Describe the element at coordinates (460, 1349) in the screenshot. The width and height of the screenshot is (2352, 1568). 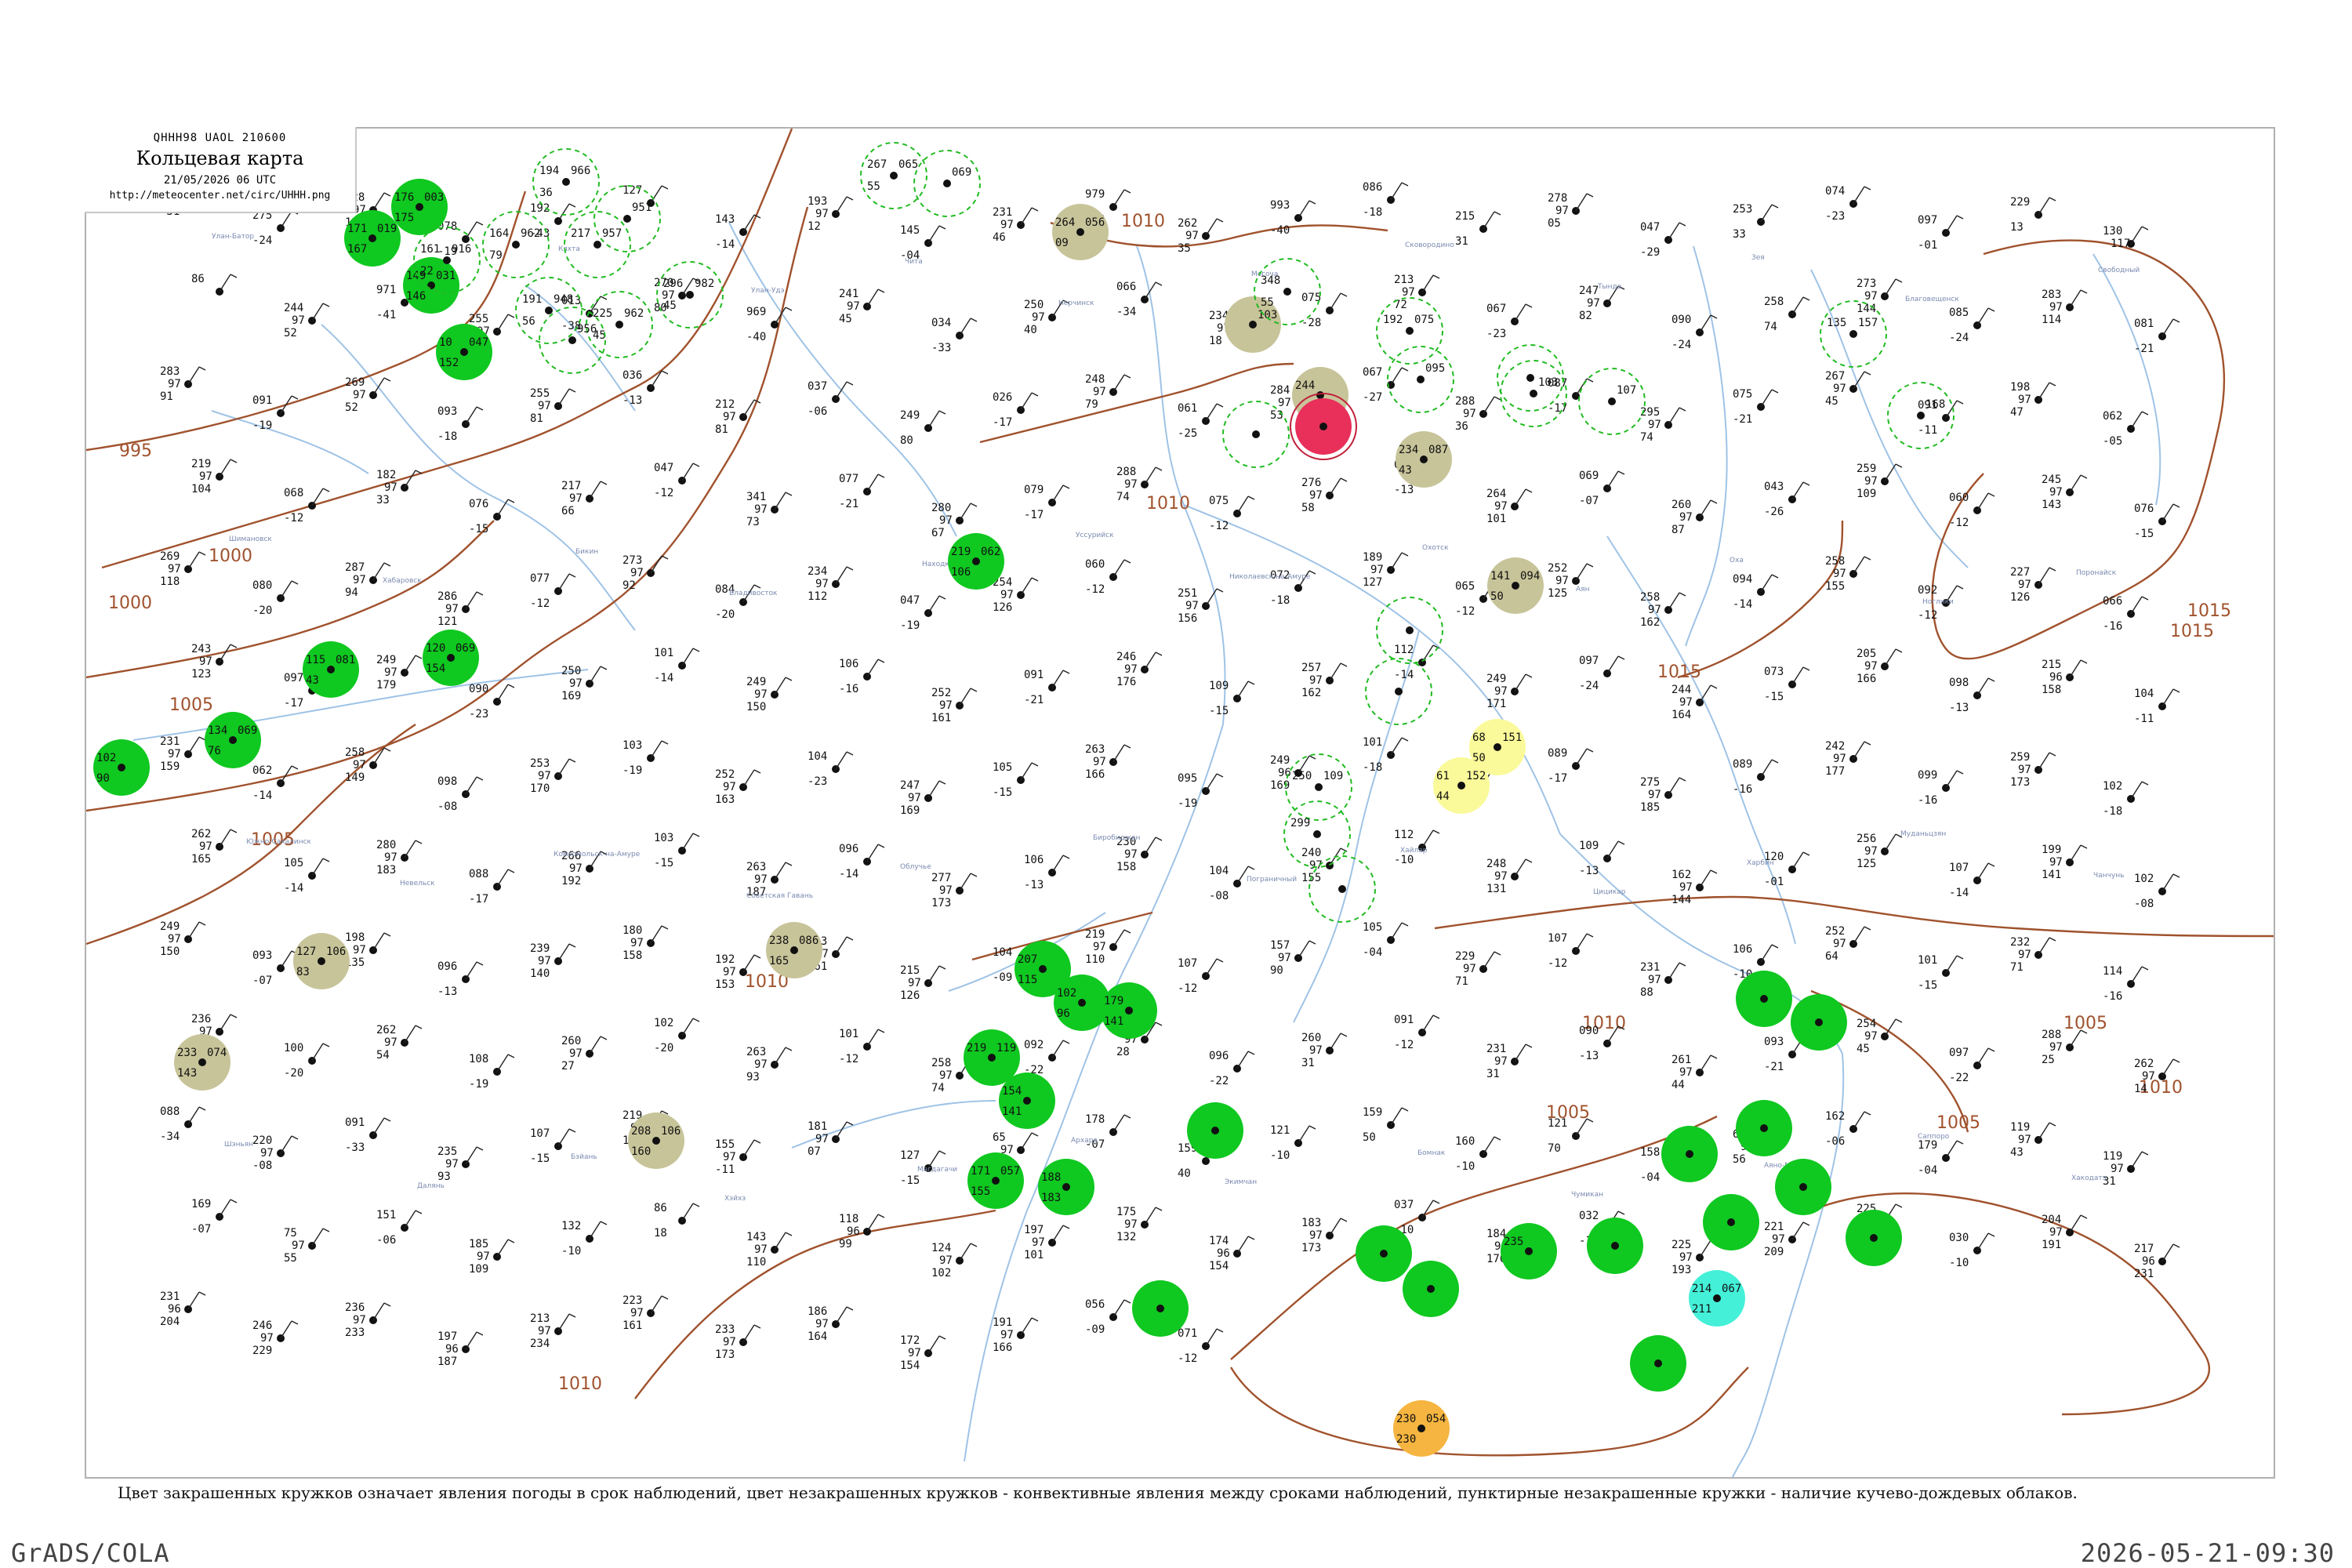
I see `station-plot: 19796187` at that location.